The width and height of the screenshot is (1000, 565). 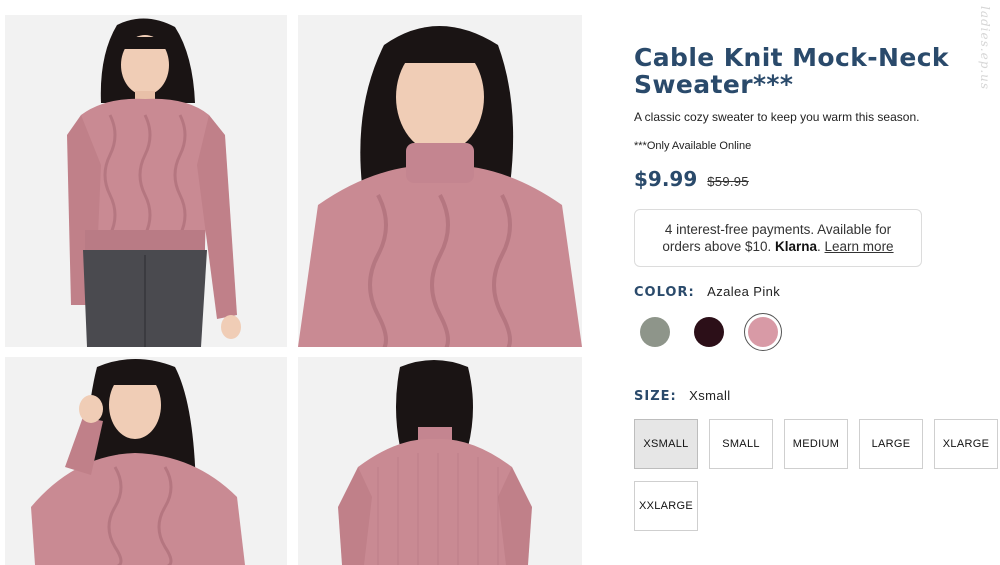 I want to click on size-option-xxlarge: XXLARGE, so click(x=666, y=506).